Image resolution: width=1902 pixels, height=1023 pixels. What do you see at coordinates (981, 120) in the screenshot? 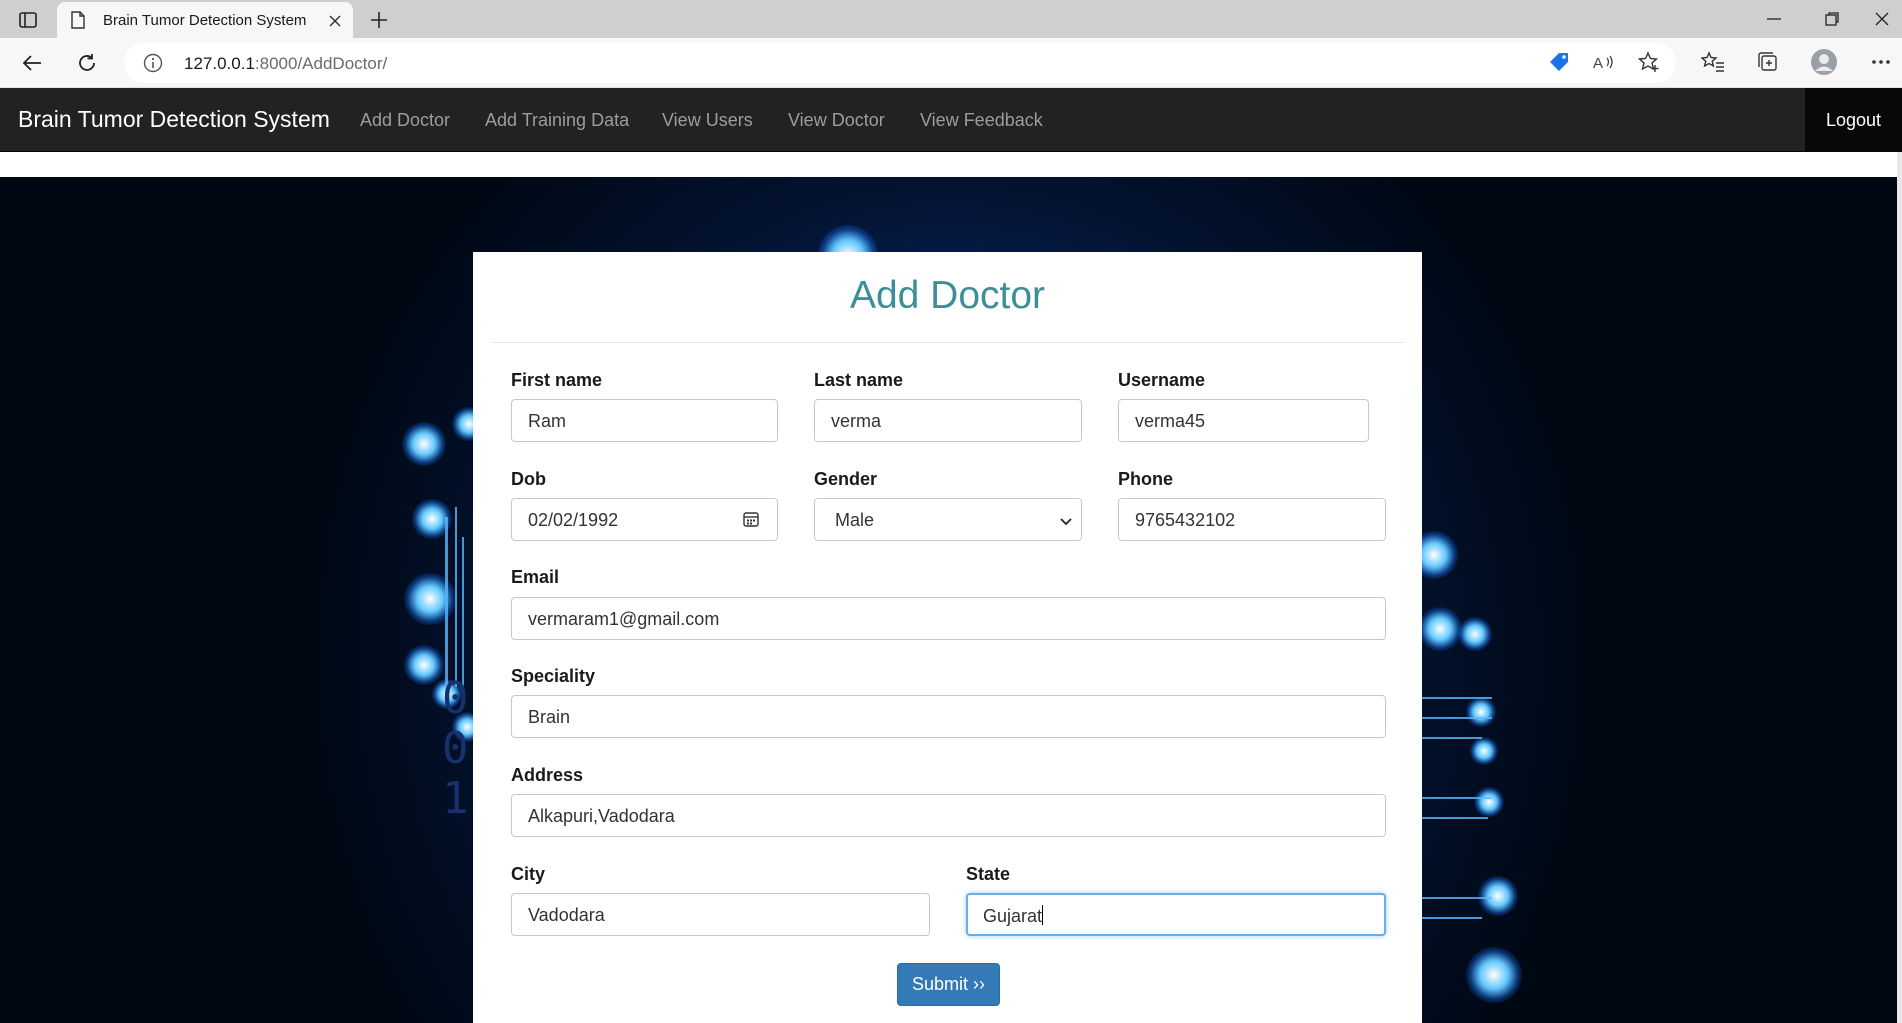
I see `nav-view-feedback: View Feedback` at bounding box center [981, 120].